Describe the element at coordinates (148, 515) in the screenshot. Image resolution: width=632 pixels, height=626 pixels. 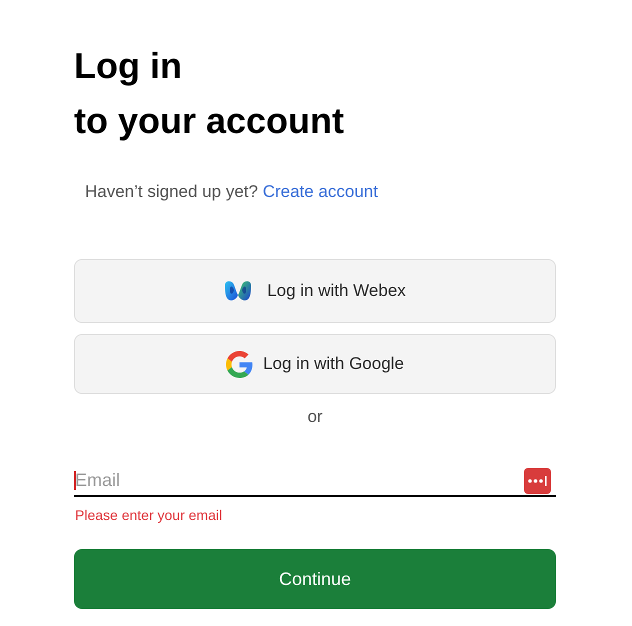
I see `error-message: Please enter your email` at that location.